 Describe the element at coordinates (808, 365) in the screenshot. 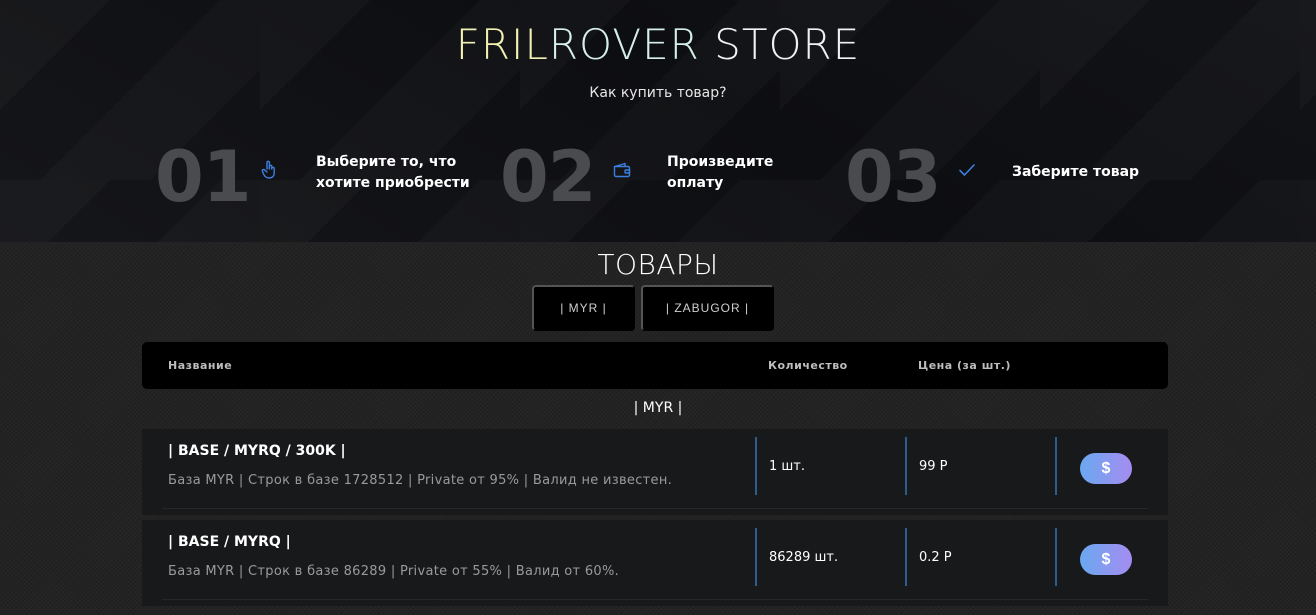

I see `column-quantity-header: Количество` at that location.